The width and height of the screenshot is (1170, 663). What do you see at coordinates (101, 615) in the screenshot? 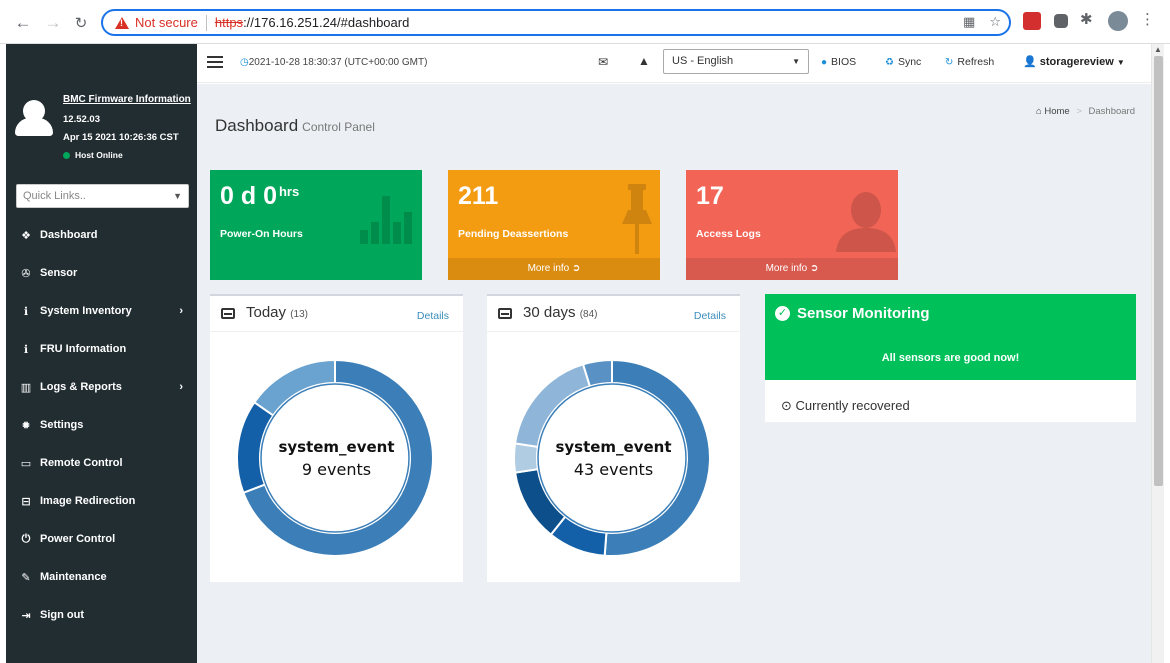
I see `sidebar-item-sign-out: ⇥ Sign out` at bounding box center [101, 615].